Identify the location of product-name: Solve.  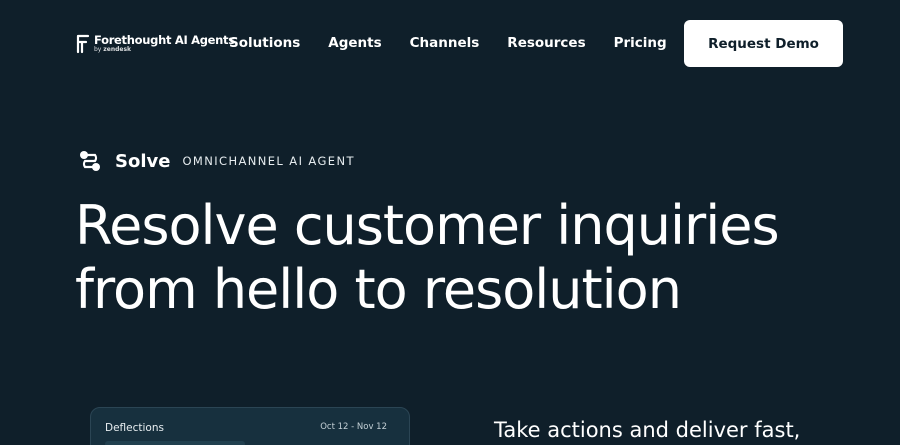
(143, 161).